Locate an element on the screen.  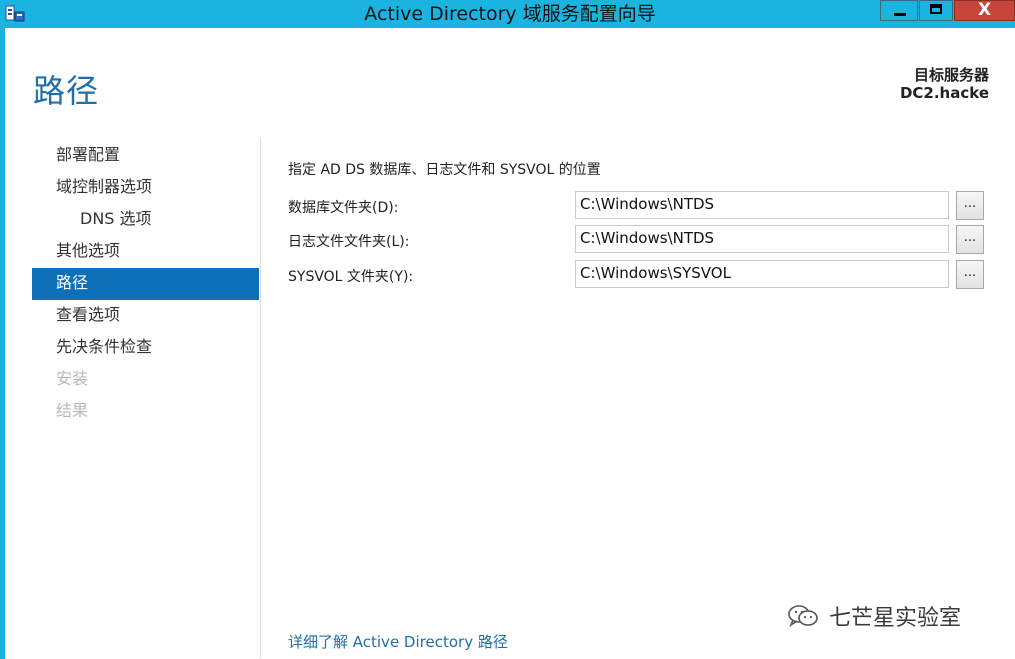
nav-item-prerequisites-check: 先决条件检查 is located at coordinates (145, 348).